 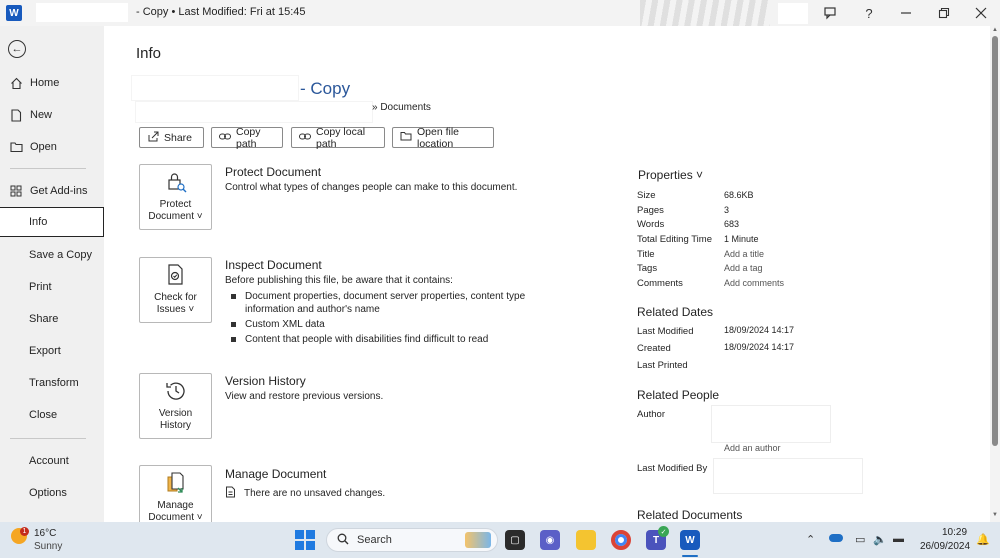 I want to click on feedback-icon, so click(x=831, y=13).